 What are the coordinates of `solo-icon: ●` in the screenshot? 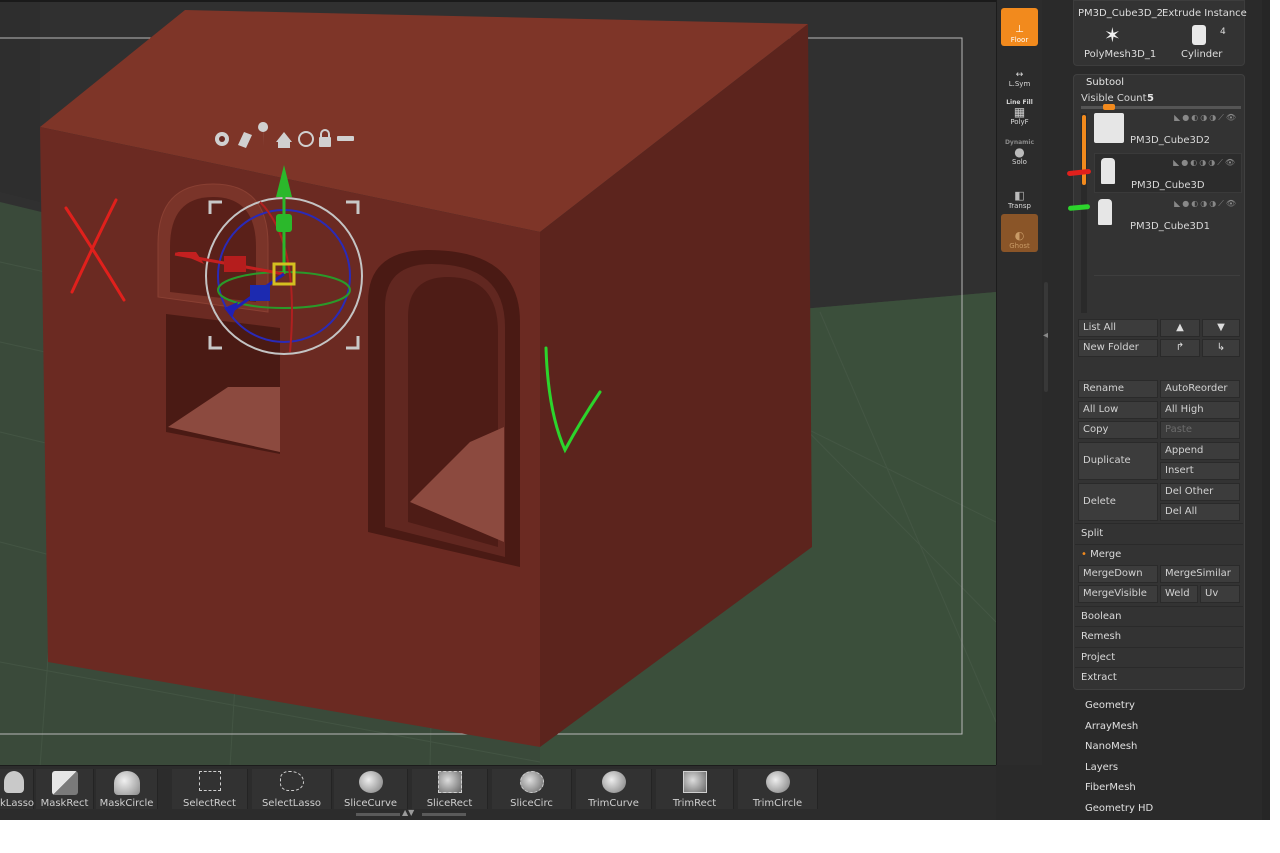 It's located at (1019, 152).